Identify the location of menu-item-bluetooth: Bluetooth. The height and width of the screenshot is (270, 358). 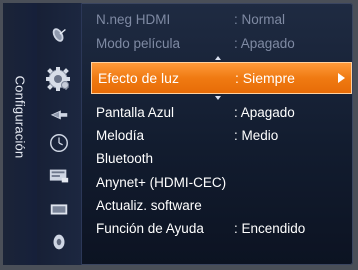
(220, 158).